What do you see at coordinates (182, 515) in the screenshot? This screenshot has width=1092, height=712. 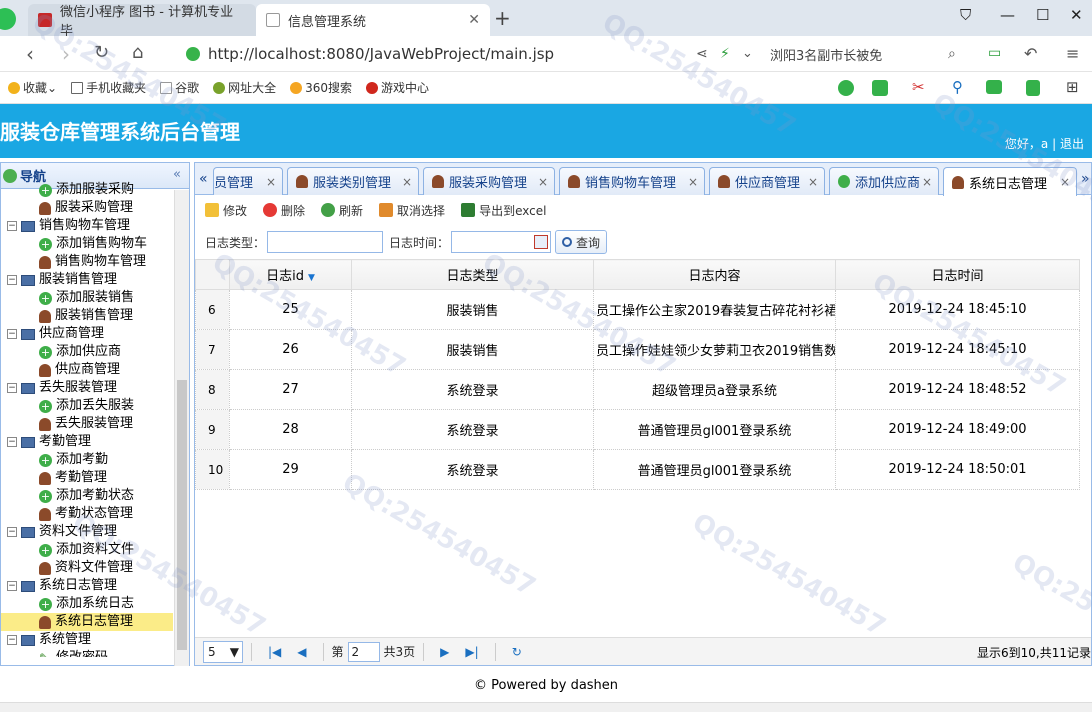 I see `scrollbar-thumb` at bounding box center [182, 515].